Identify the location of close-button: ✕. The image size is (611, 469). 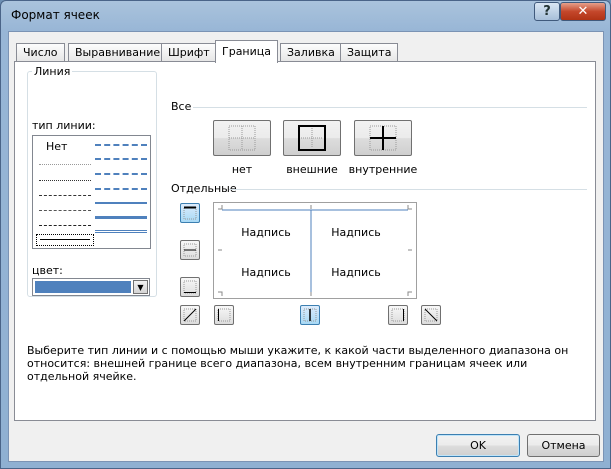
(583, 11).